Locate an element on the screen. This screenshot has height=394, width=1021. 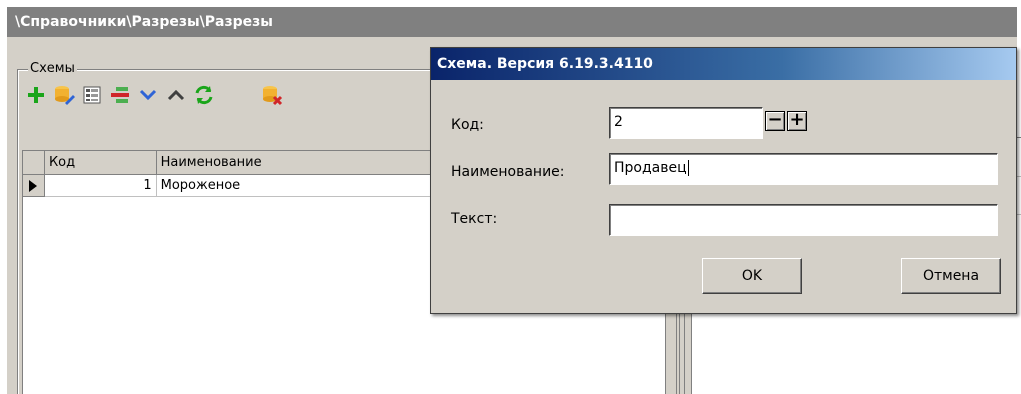
refresh-icon is located at coordinates (204, 95).